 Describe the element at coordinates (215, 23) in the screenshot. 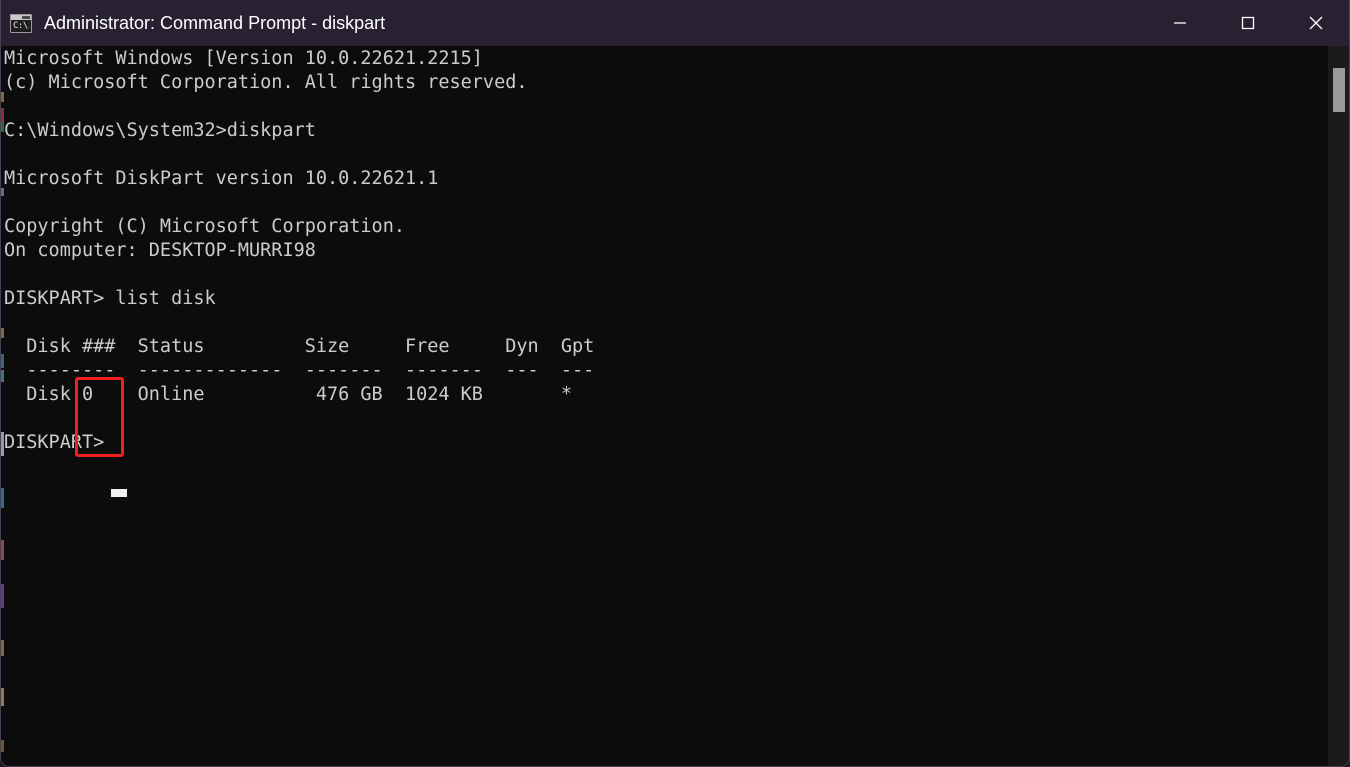

I see `window-title: Administrator: Command Prompt - diskpart` at that location.